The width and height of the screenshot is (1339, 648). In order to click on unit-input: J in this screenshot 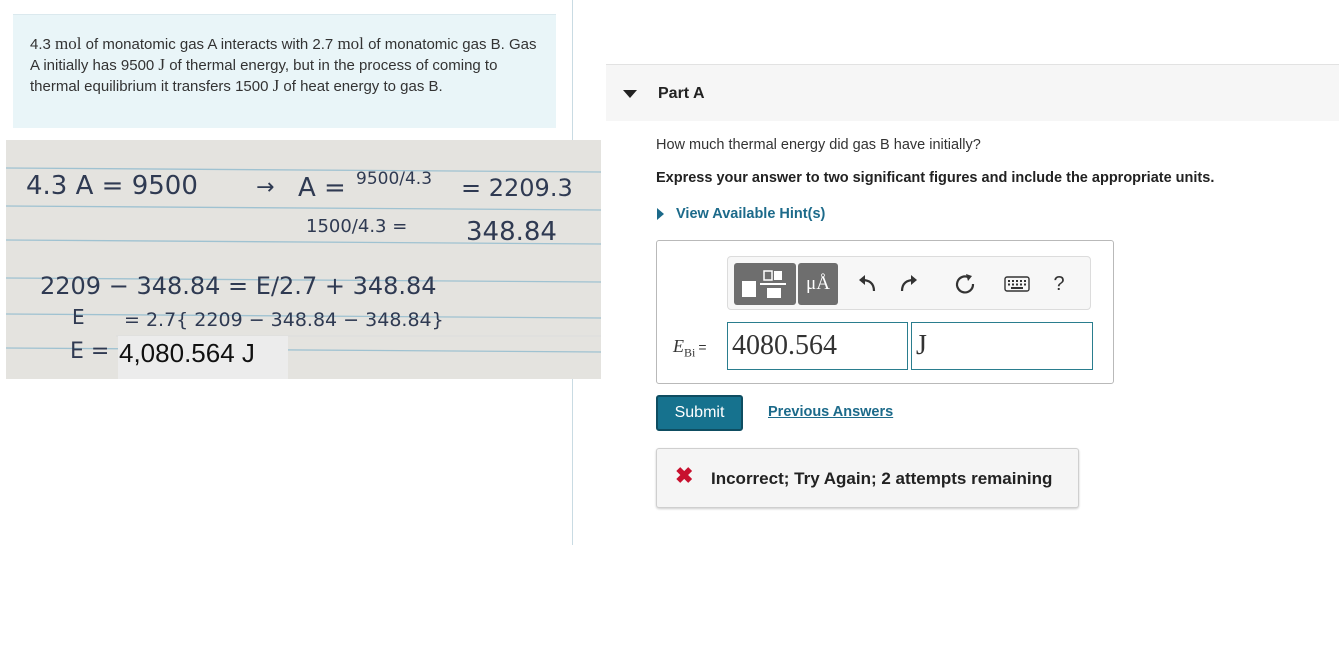, I will do `click(1002, 346)`.